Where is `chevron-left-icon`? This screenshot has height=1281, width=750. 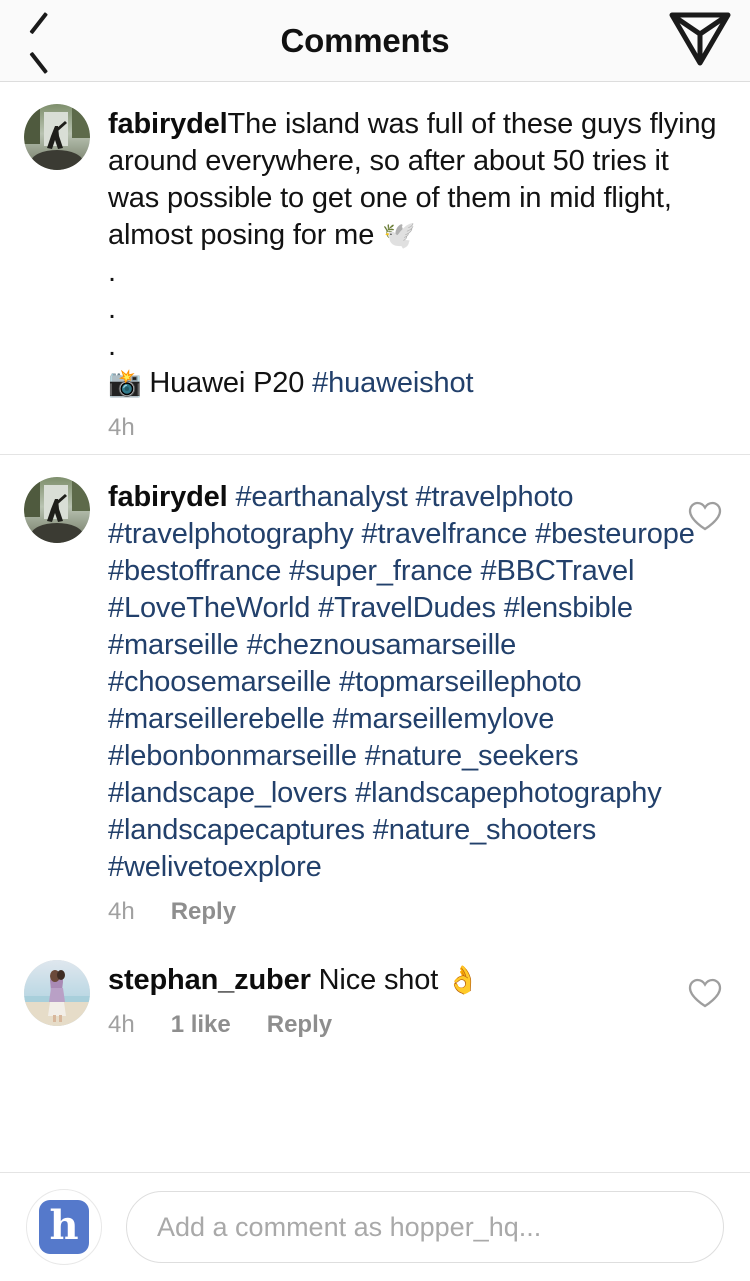
chevron-left-icon is located at coordinates (40, 41).